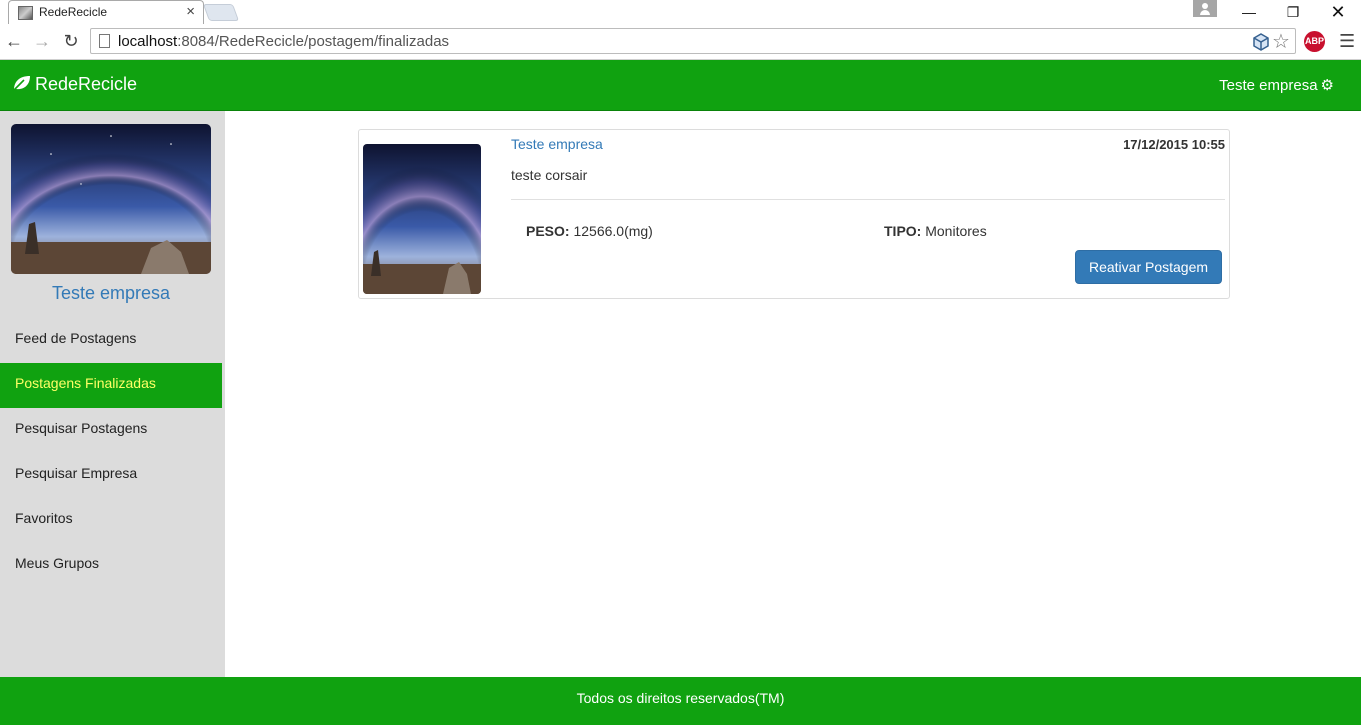  What do you see at coordinates (221, 12) in the screenshot?
I see `new-tab-button` at bounding box center [221, 12].